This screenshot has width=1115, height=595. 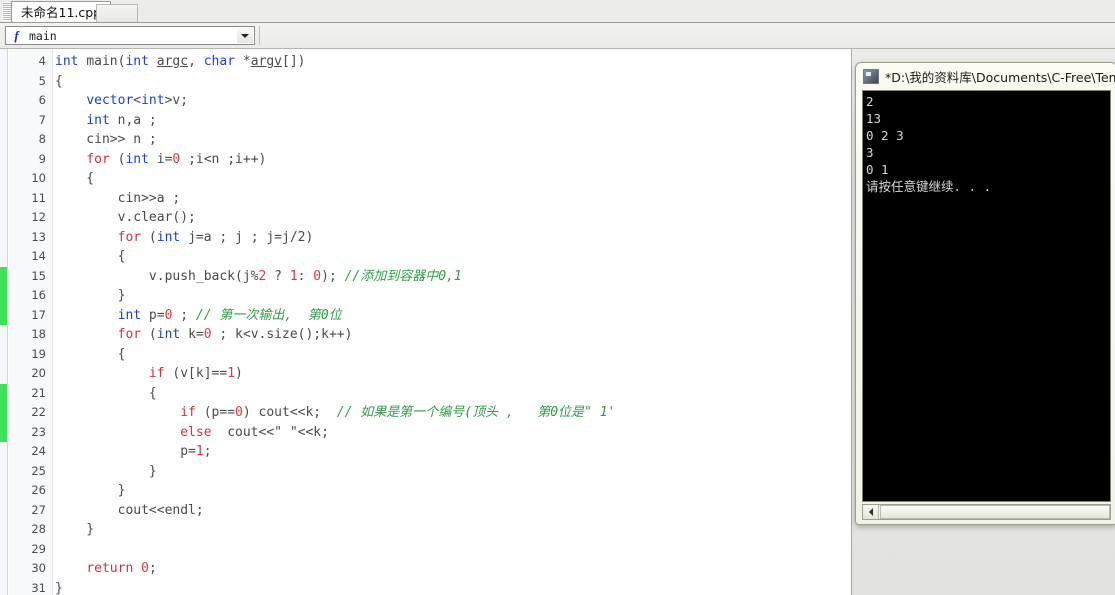 I want to click on code-line: else cout<<" "<<k;, so click(x=453, y=433).